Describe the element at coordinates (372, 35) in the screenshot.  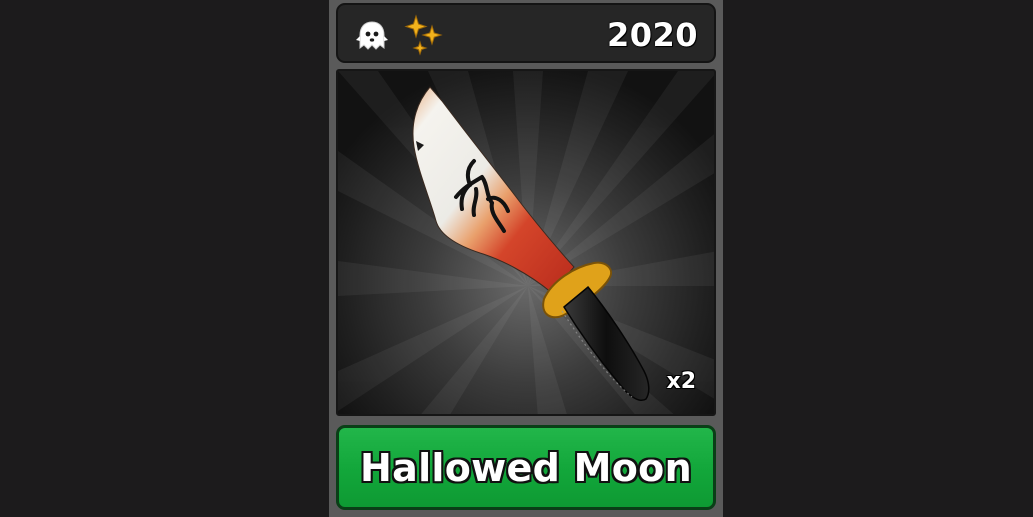
I see `ghost-icon` at that location.